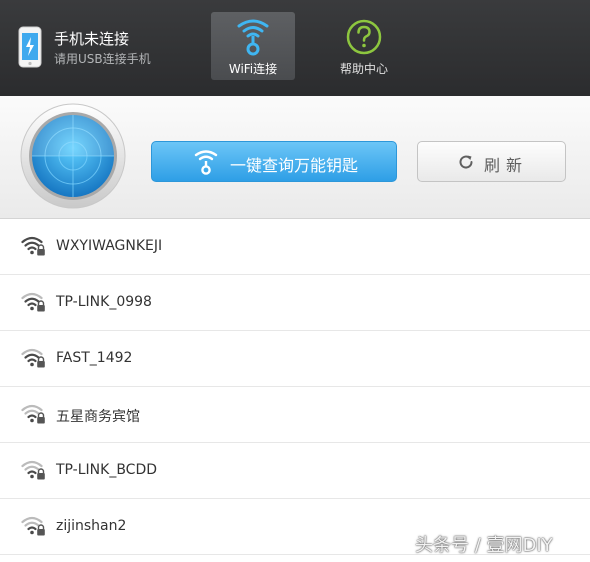  I want to click on radar-scan-icon, so click(73, 156).